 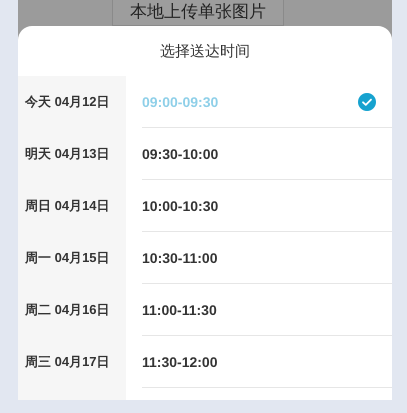 I want to click on time-slot: 09:30-10:00, so click(x=267, y=154).